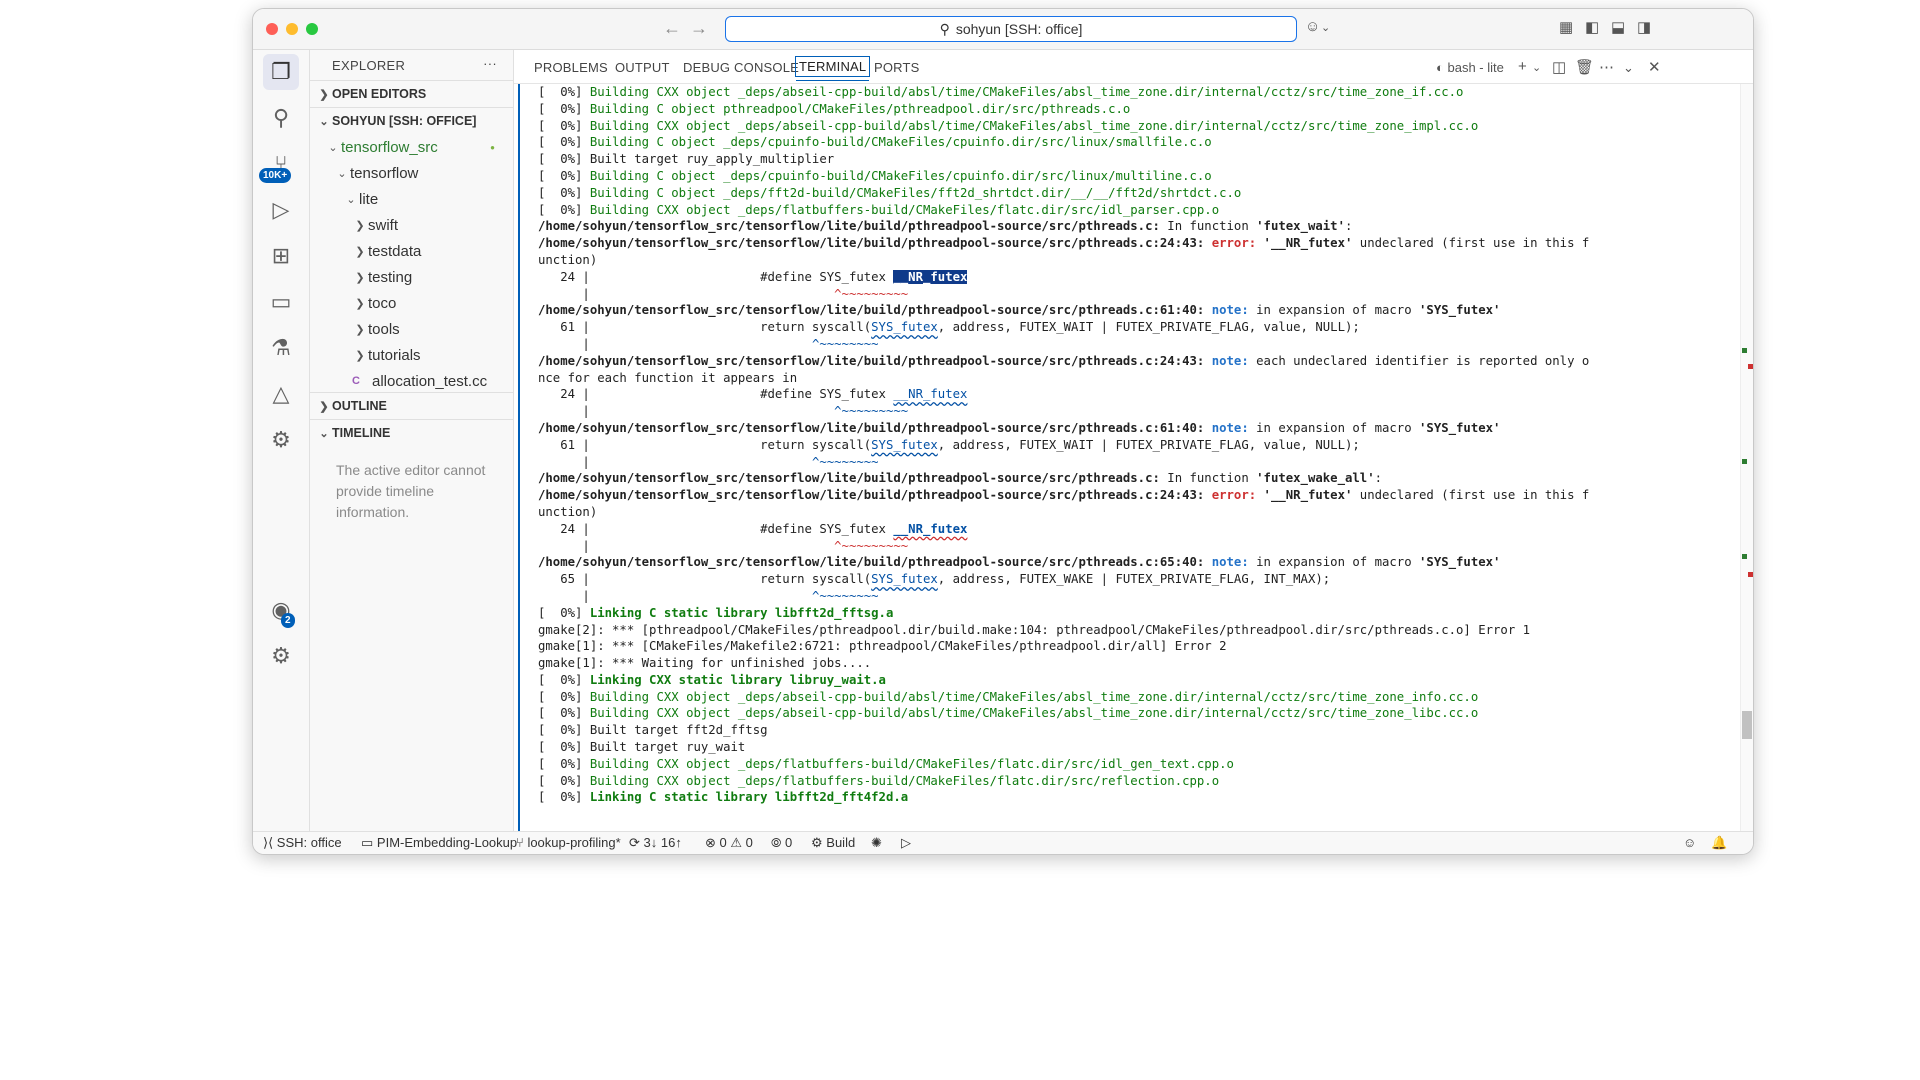 This screenshot has height=1080, width=1920. What do you see at coordinates (1566, 27) in the screenshot?
I see `customize-layout-icon: ▦` at bounding box center [1566, 27].